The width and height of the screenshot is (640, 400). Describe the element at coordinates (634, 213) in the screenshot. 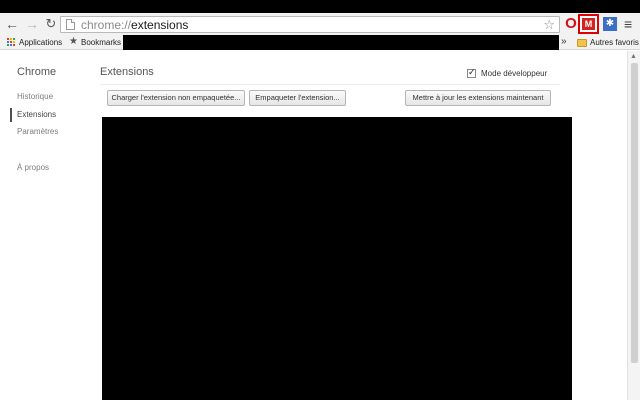

I see `scrollbar-thumb` at that location.